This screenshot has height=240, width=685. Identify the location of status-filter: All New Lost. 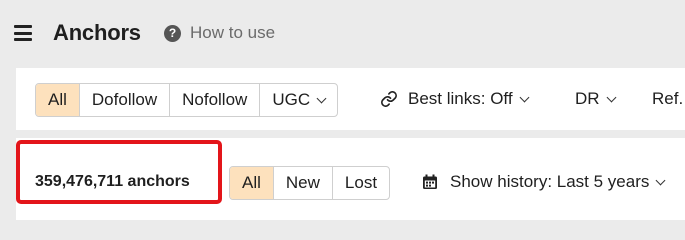
(310, 183).